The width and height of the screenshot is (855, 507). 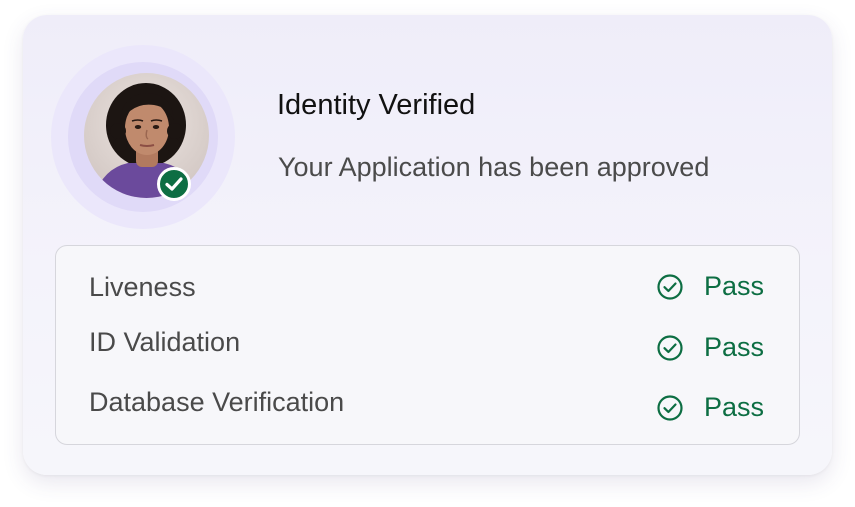 I want to click on check-status-id-validation: Pass, so click(x=710, y=347).